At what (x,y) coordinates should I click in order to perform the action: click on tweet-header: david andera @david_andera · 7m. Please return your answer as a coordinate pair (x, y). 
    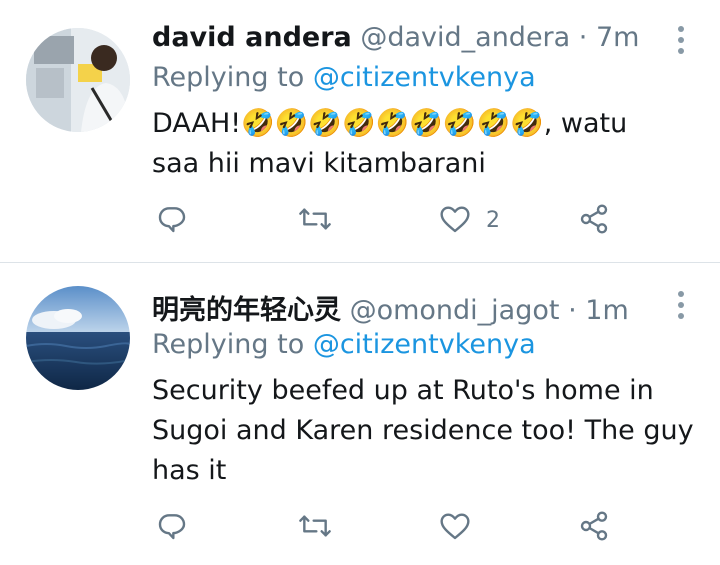
    Looking at the image, I should click on (395, 37).